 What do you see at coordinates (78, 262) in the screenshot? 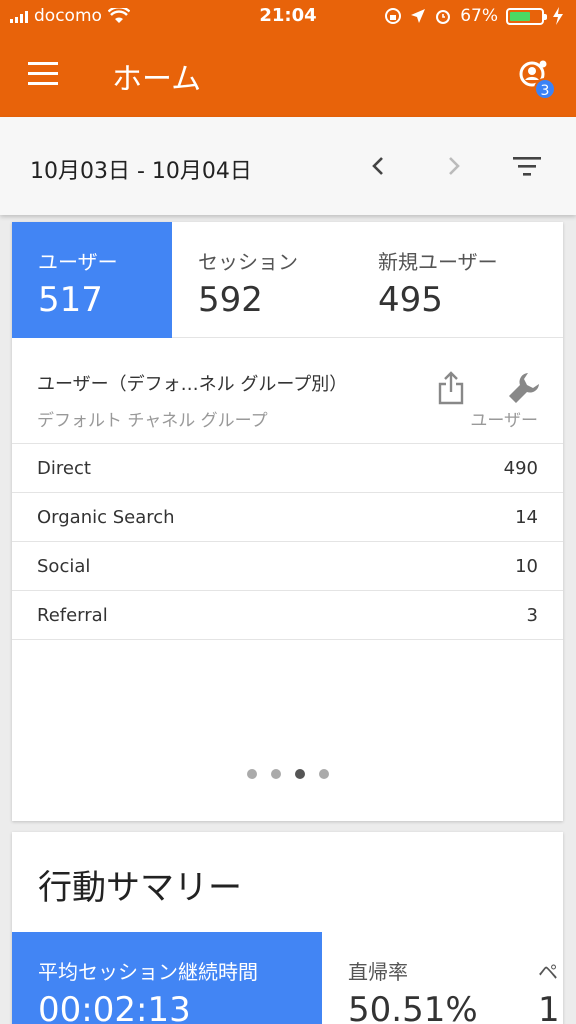
I see `tab-users-label: ユーザー` at bounding box center [78, 262].